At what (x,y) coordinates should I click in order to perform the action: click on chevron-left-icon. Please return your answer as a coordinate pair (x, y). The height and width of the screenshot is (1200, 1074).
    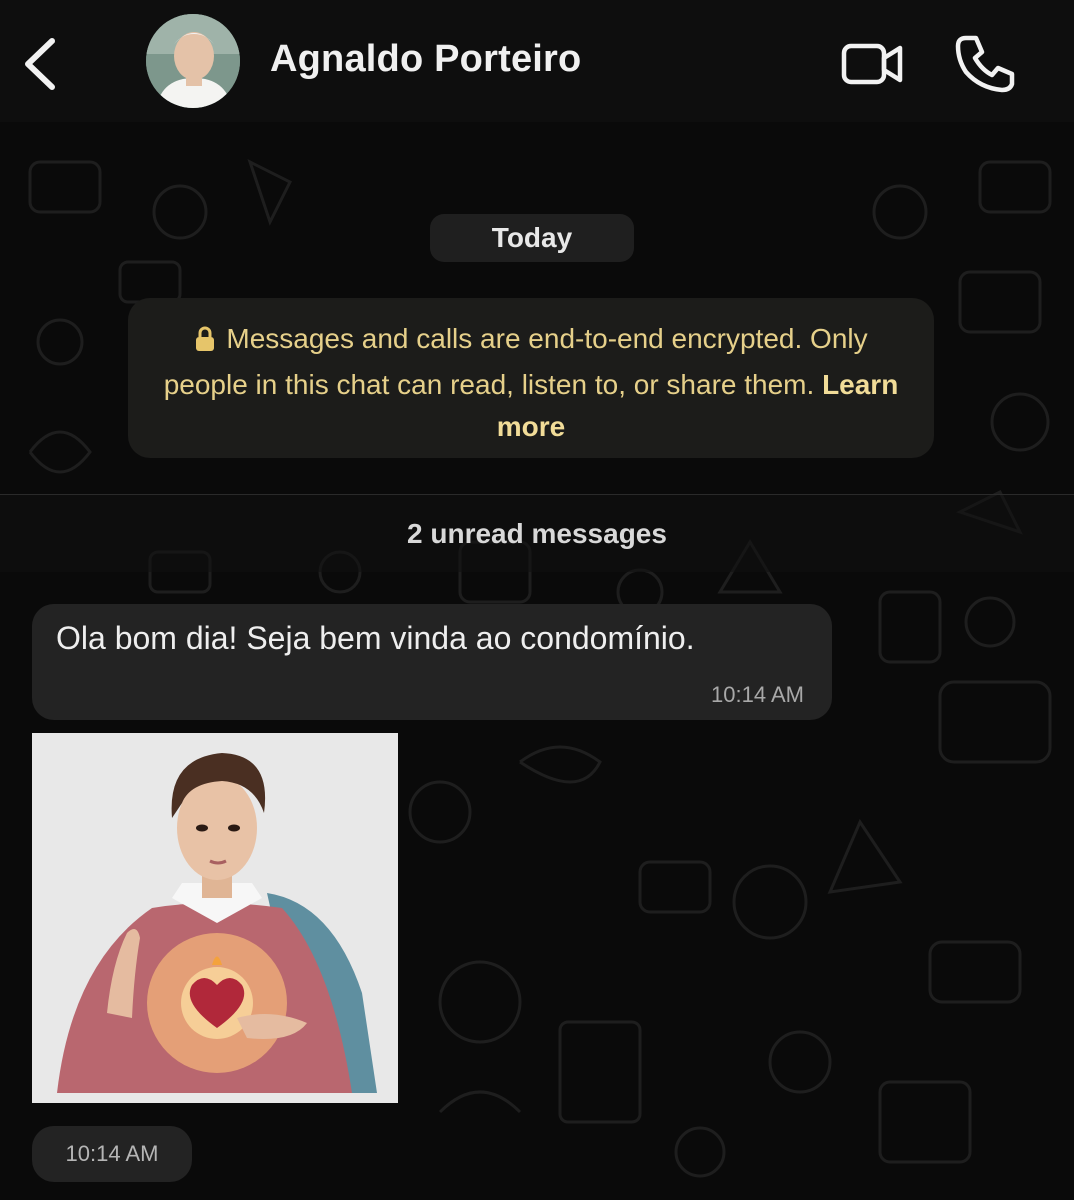
    Looking at the image, I should click on (40, 64).